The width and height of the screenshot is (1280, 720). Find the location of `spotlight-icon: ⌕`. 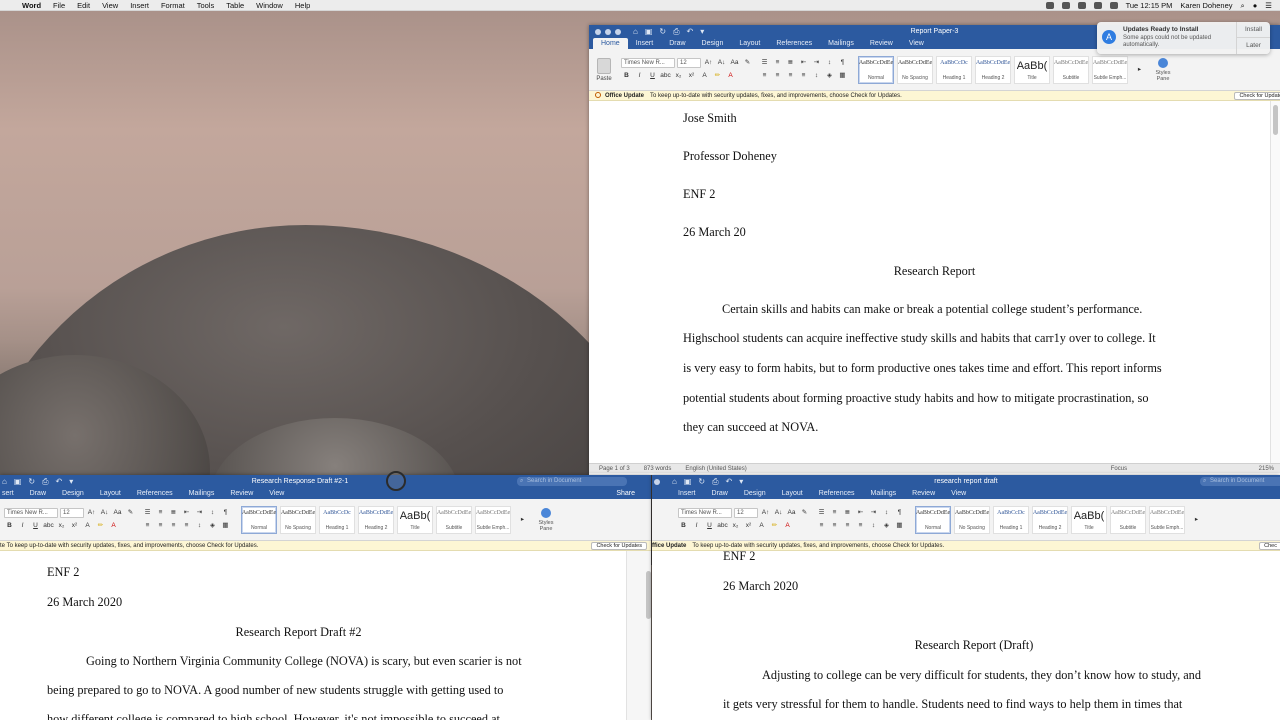

spotlight-icon: ⌕ is located at coordinates (1243, 6).